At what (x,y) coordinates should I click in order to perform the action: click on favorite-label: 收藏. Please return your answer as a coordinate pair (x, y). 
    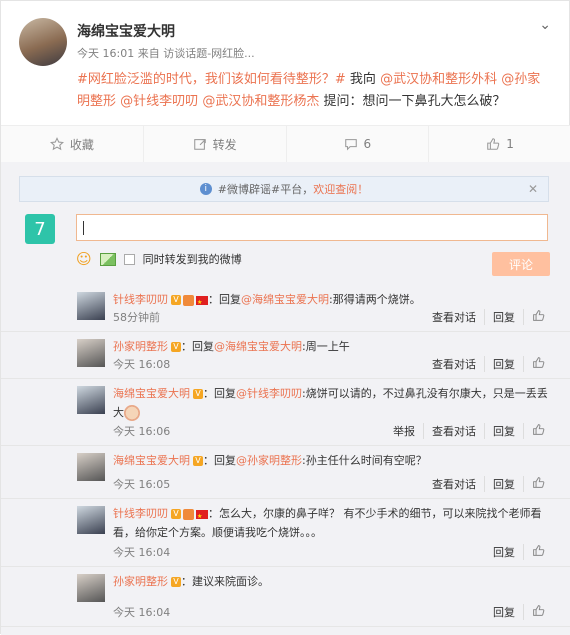
    Looking at the image, I should click on (81, 144).